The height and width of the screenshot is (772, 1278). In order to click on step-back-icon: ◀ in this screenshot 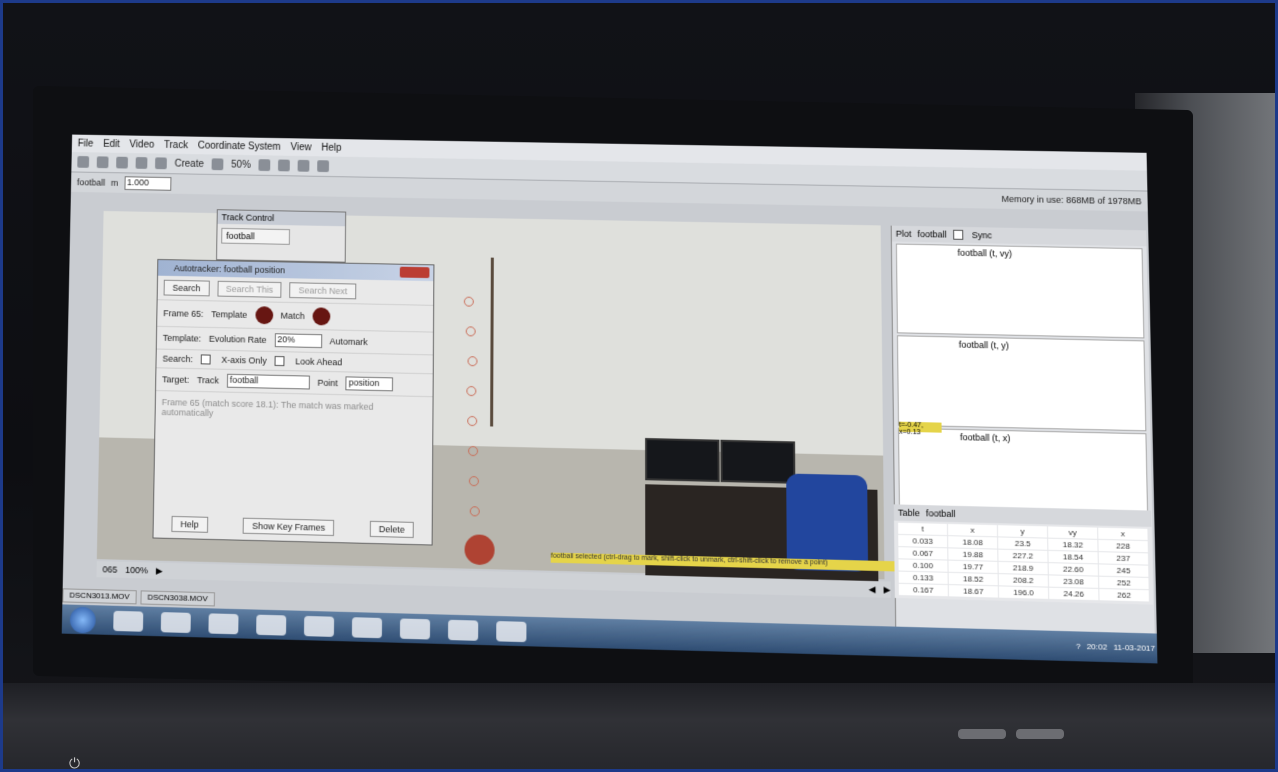, I will do `click(871, 589)`.